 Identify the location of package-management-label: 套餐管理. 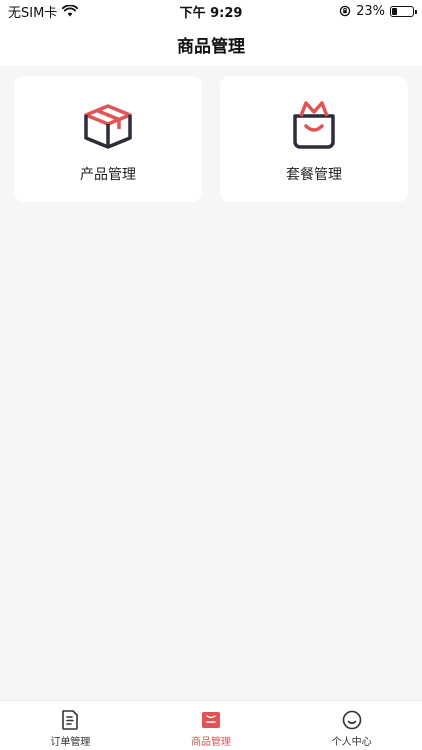
(314, 175).